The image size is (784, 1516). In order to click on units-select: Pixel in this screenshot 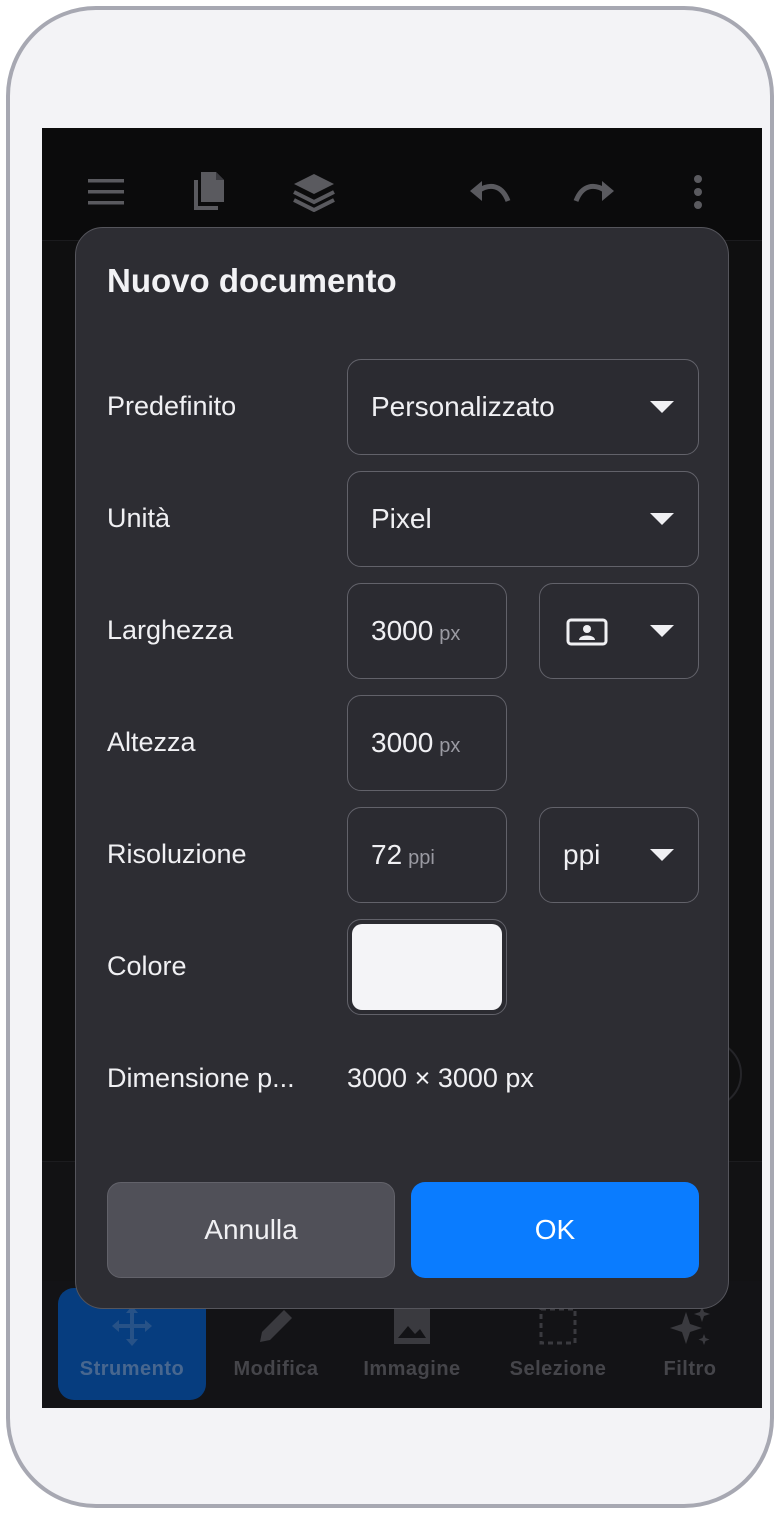, I will do `click(523, 519)`.